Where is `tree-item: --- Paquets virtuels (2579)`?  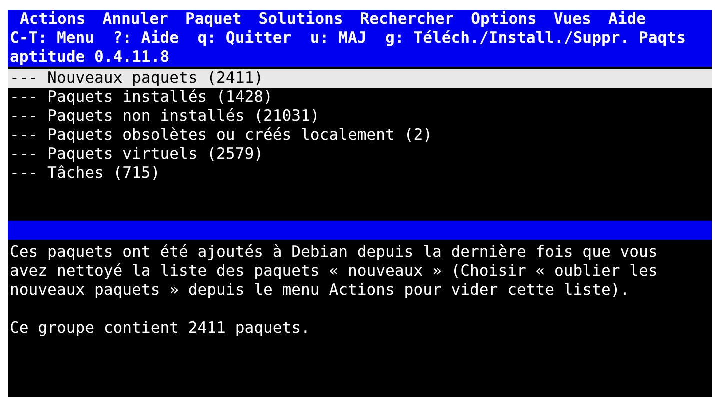
tree-item: --- Paquets virtuels (2579) is located at coordinates (139, 154).